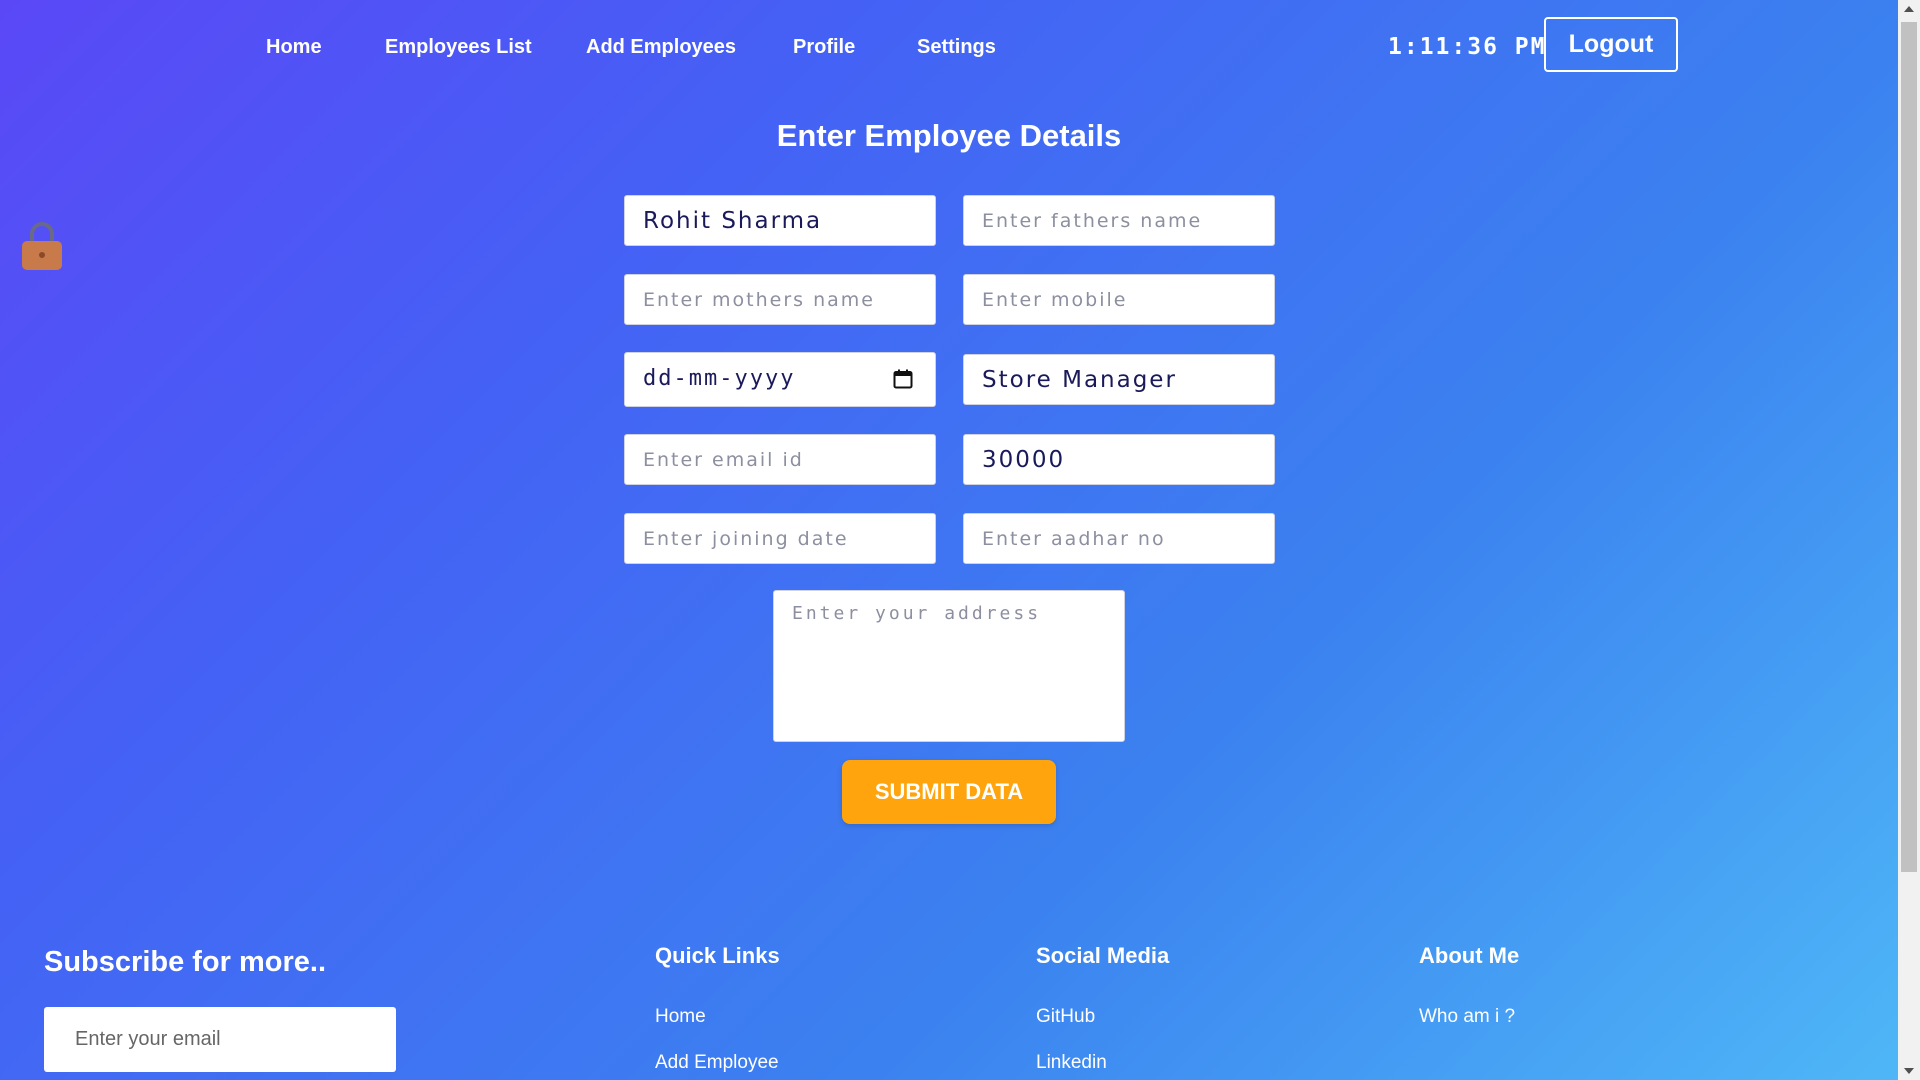 The height and width of the screenshot is (1080, 1920). What do you see at coordinates (1467, 1017) in the screenshot?
I see `footer-link-who-am-i: Who am i ?` at bounding box center [1467, 1017].